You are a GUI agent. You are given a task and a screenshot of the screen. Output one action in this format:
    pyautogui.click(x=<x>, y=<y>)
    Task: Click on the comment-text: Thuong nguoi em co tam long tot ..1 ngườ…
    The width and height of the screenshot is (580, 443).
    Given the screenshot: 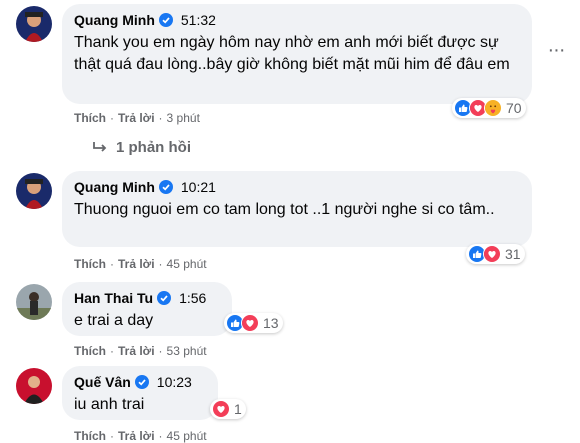 What is the action you would take?
    pyautogui.click(x=284, y=209)
    